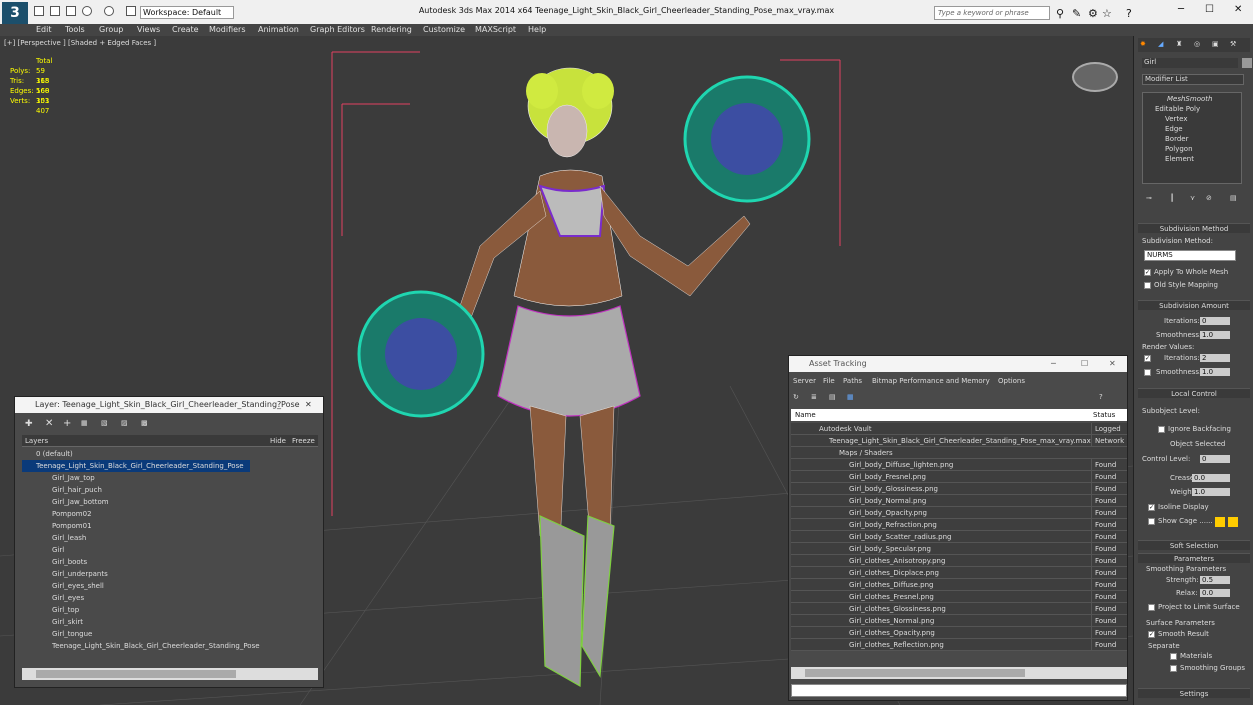  I want to click on freeze-all-icon: ▩, so click(144, 423).